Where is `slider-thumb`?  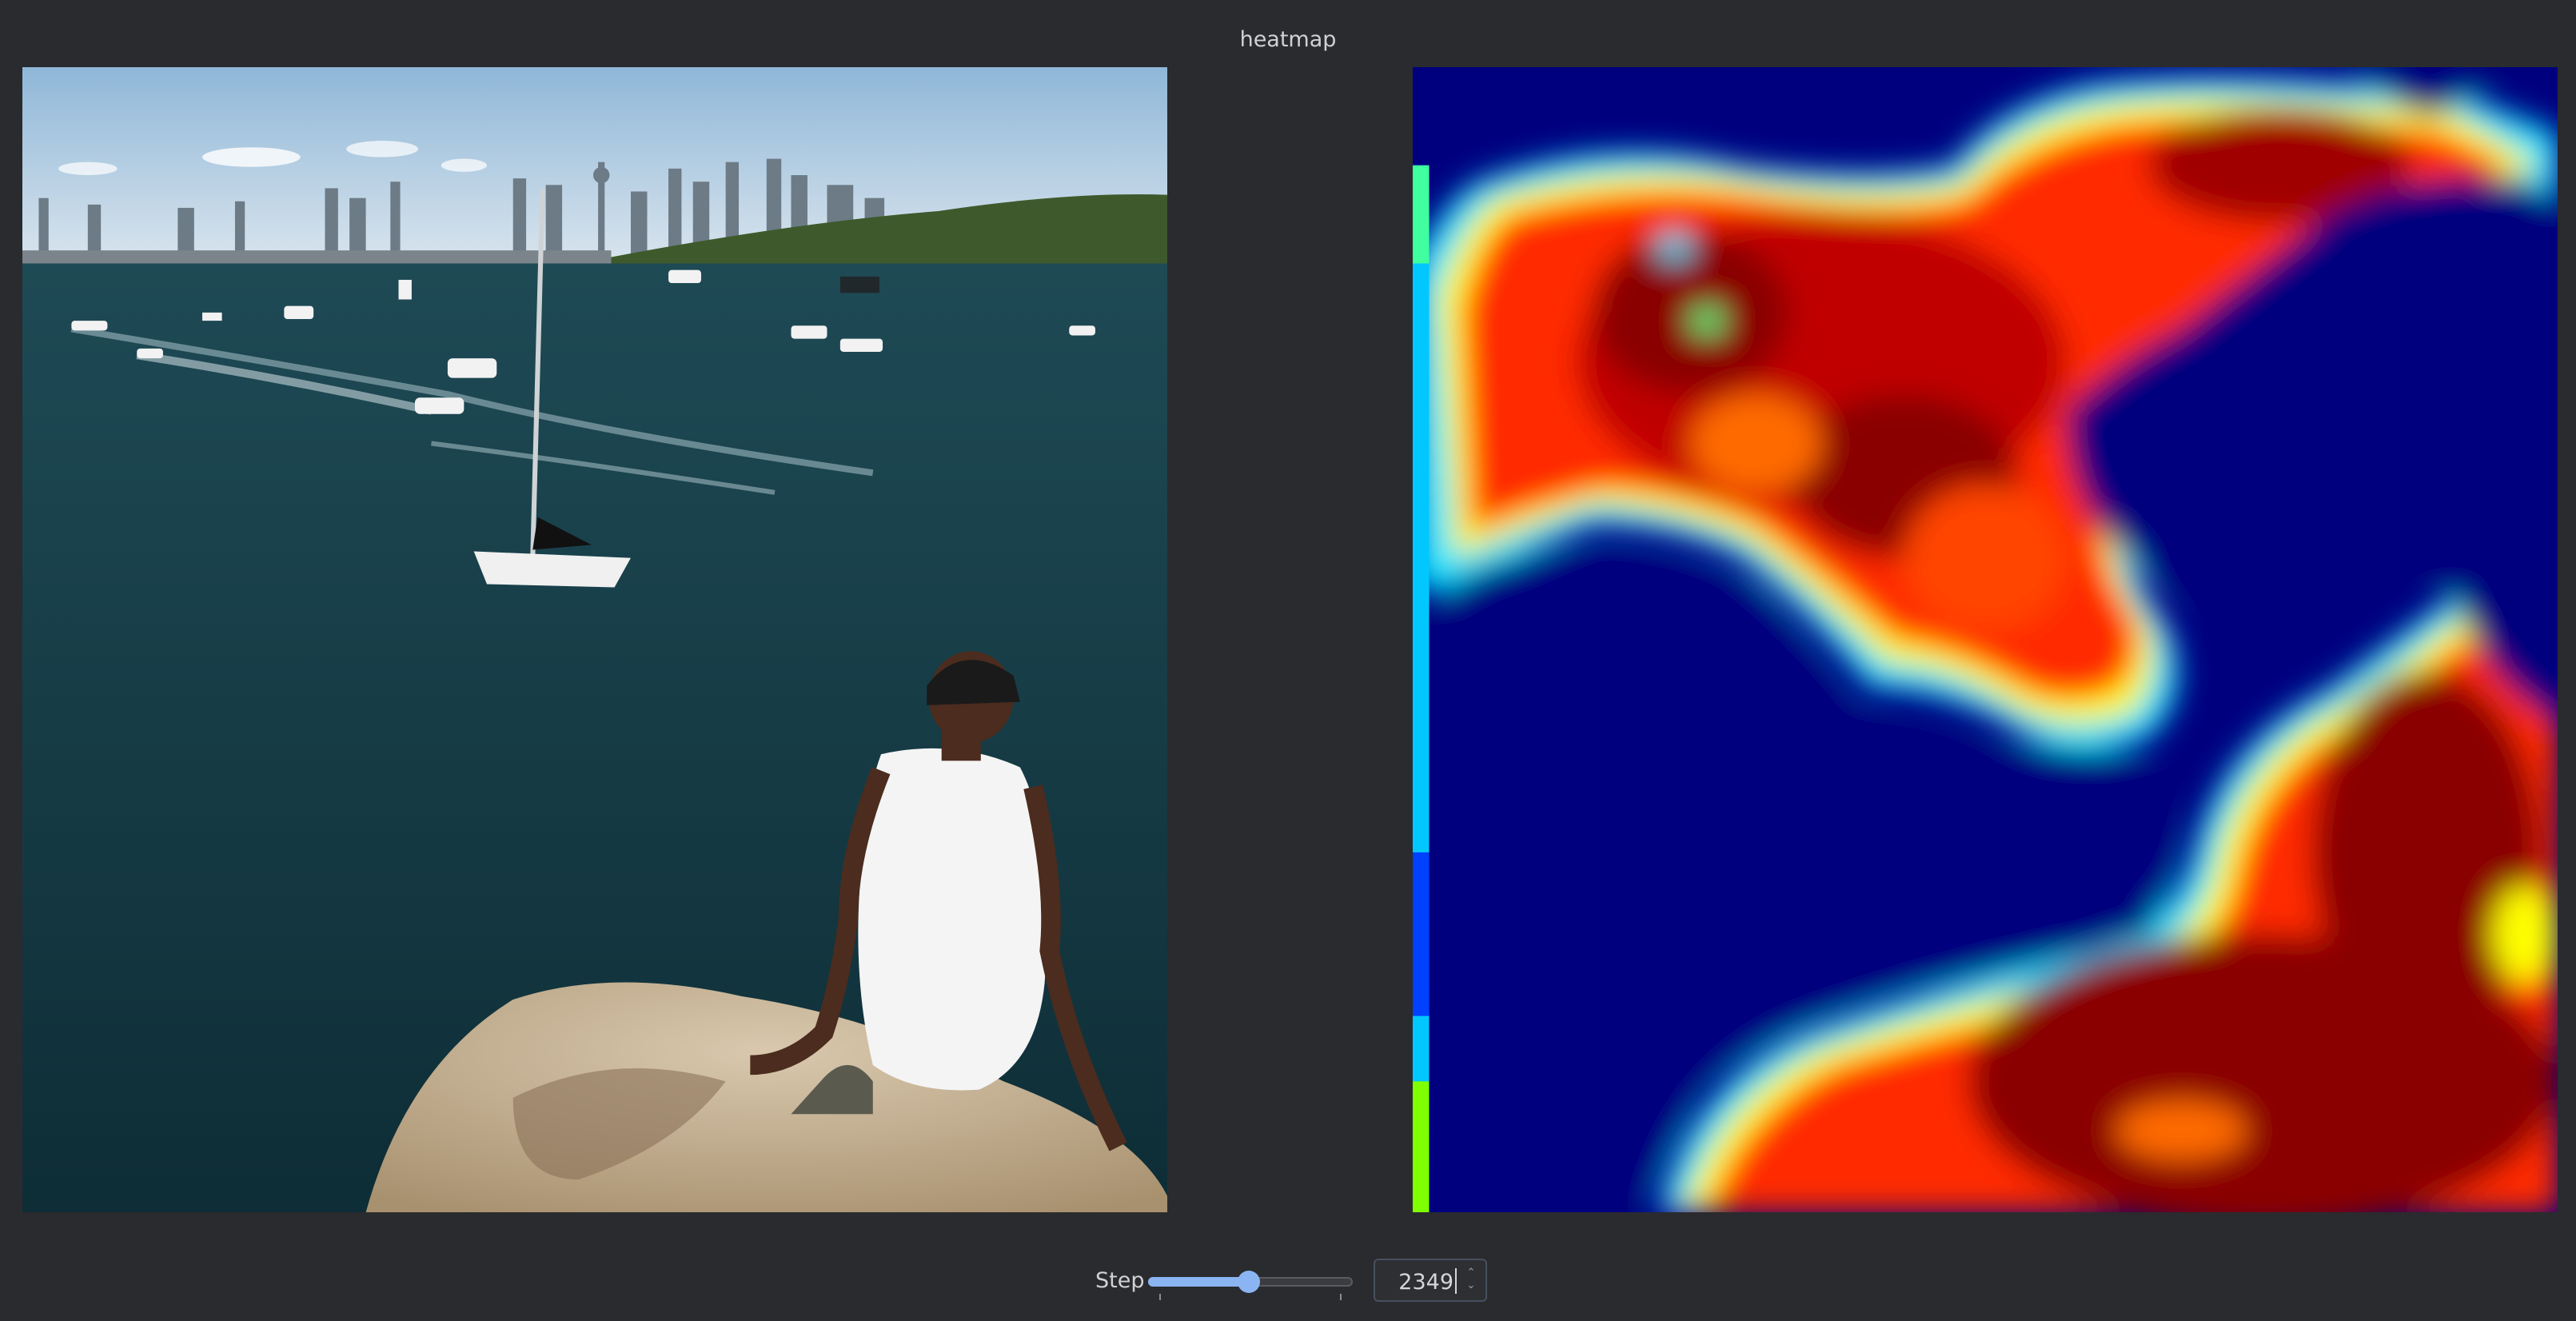
slider-thumb is located at coordinates (1248, 1282).